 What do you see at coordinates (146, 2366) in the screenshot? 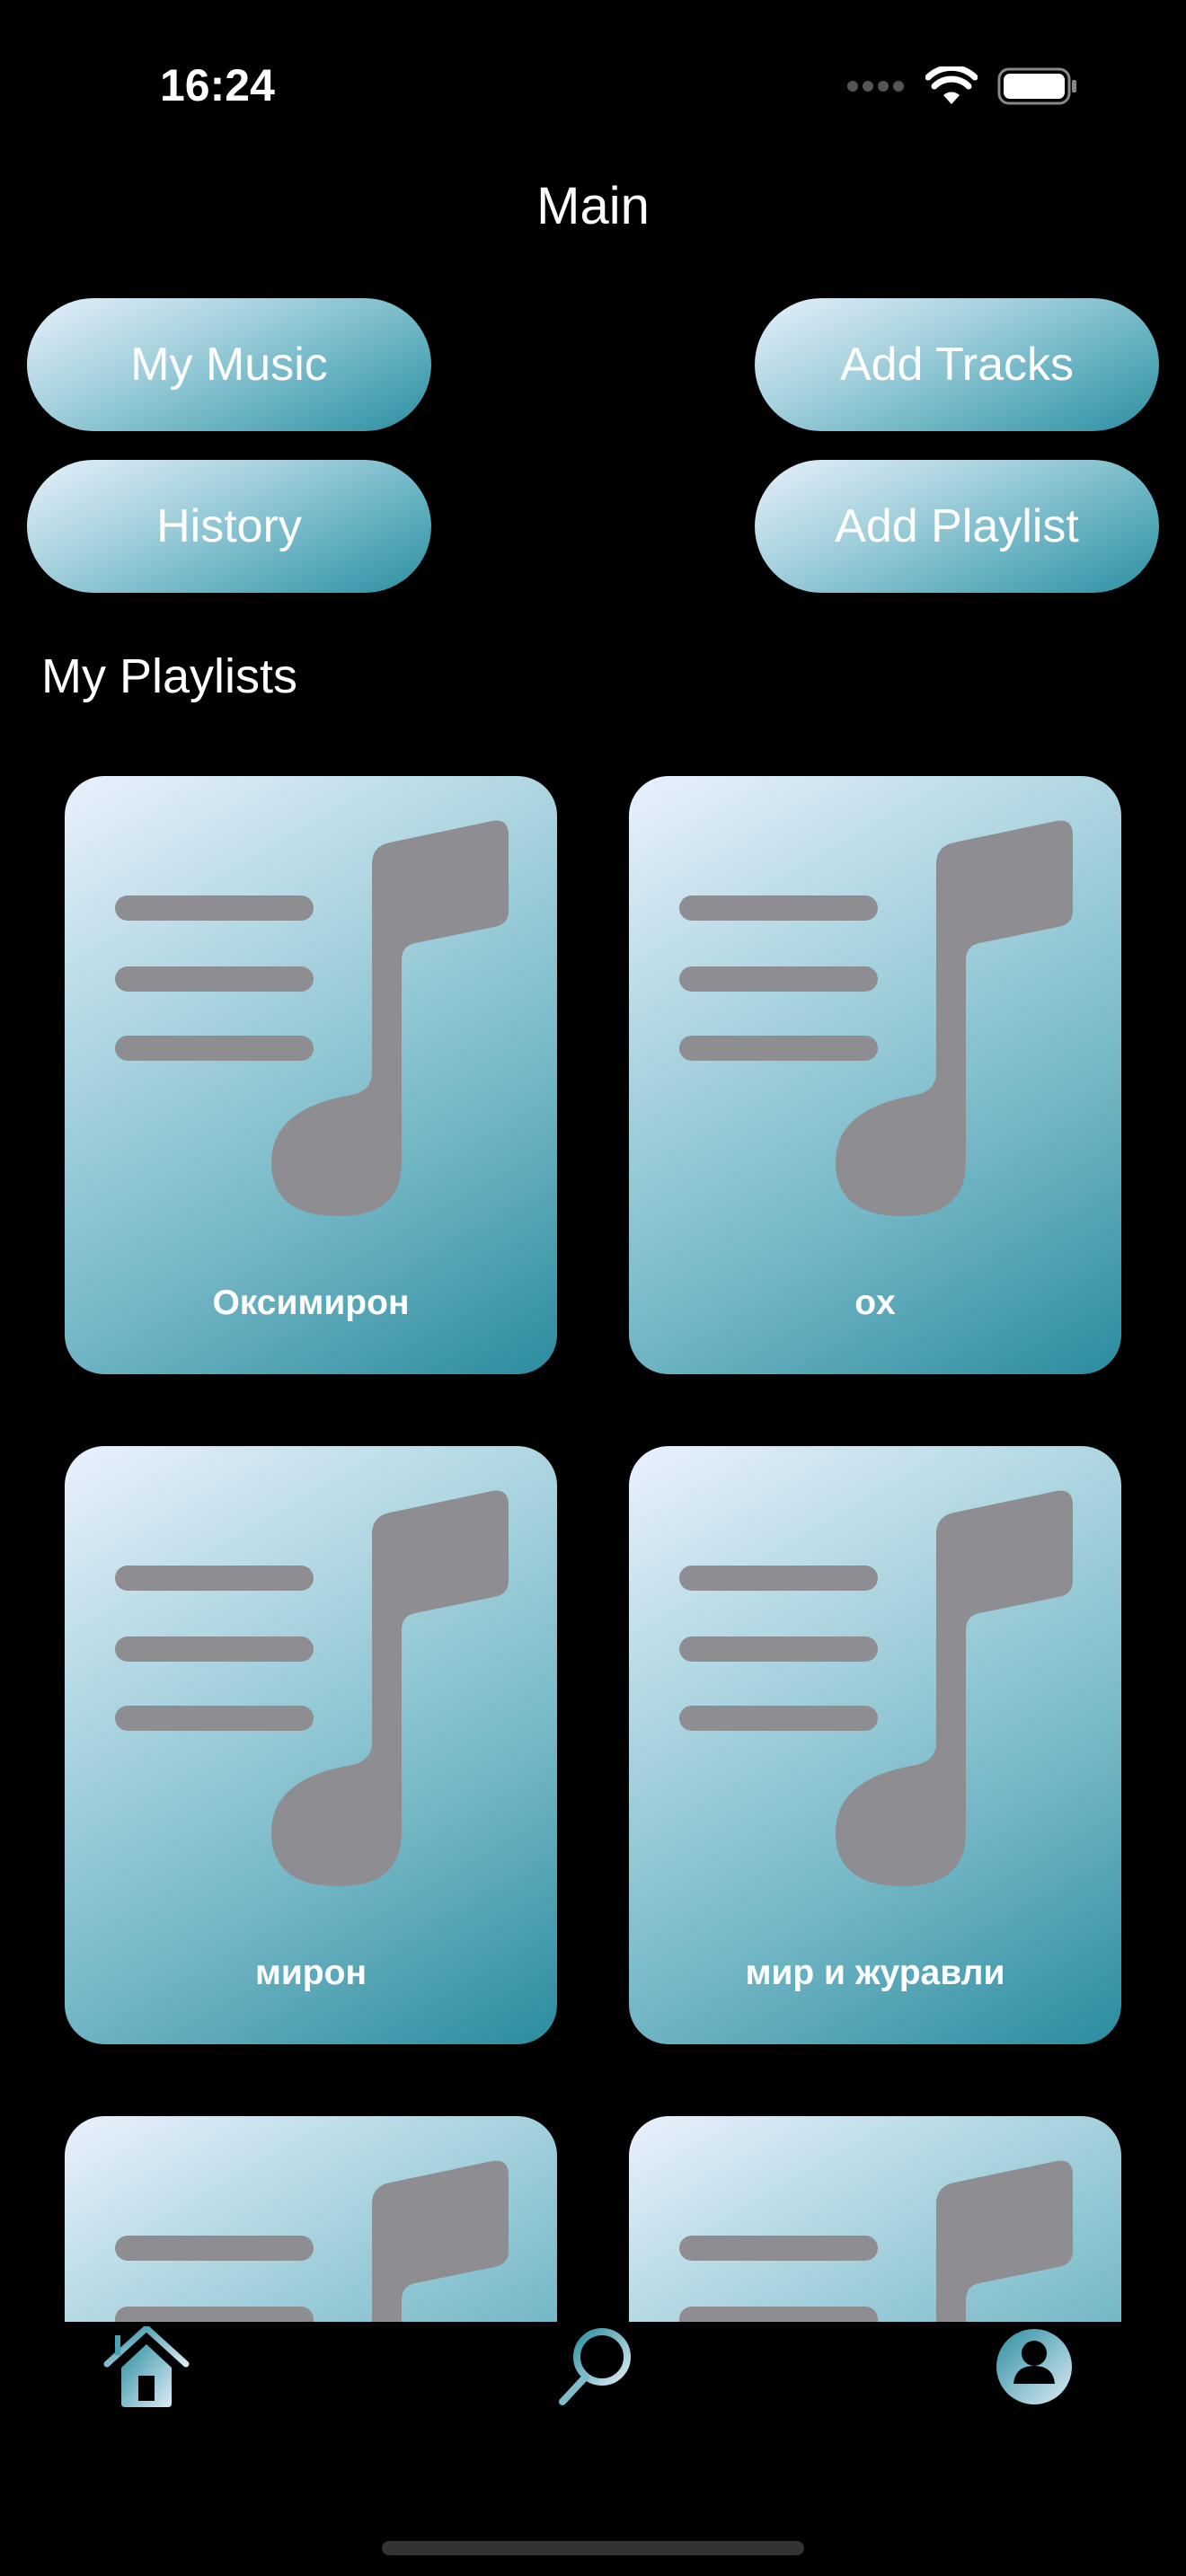
I see `home-icon` at bounding box center [146, 2366].